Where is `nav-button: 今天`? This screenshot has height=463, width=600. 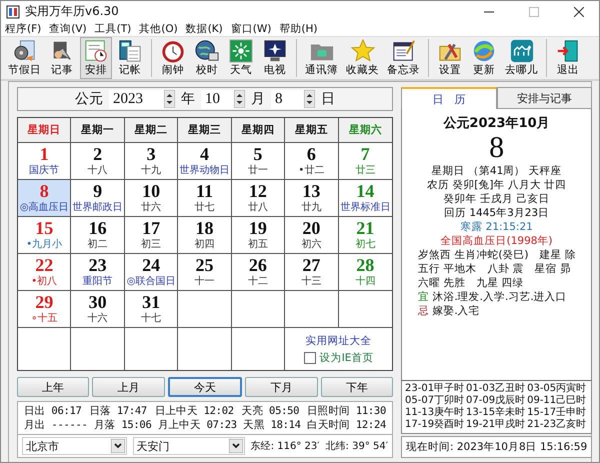
nav-button: 今天 is located at coordinates (205, 387).